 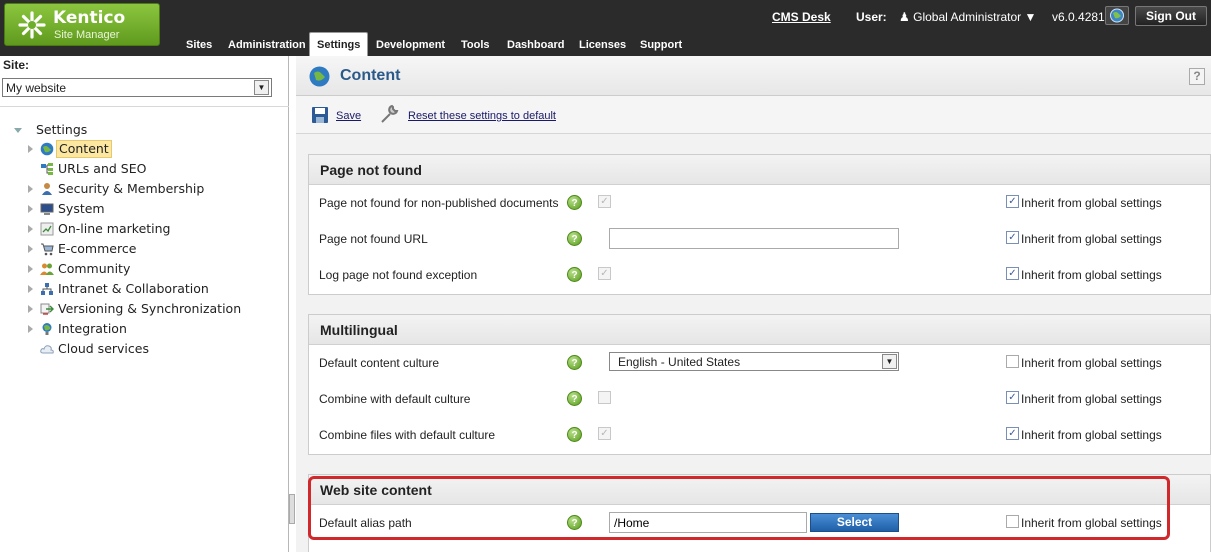 I want to click on sync-icon, so click(x=47, y=309).